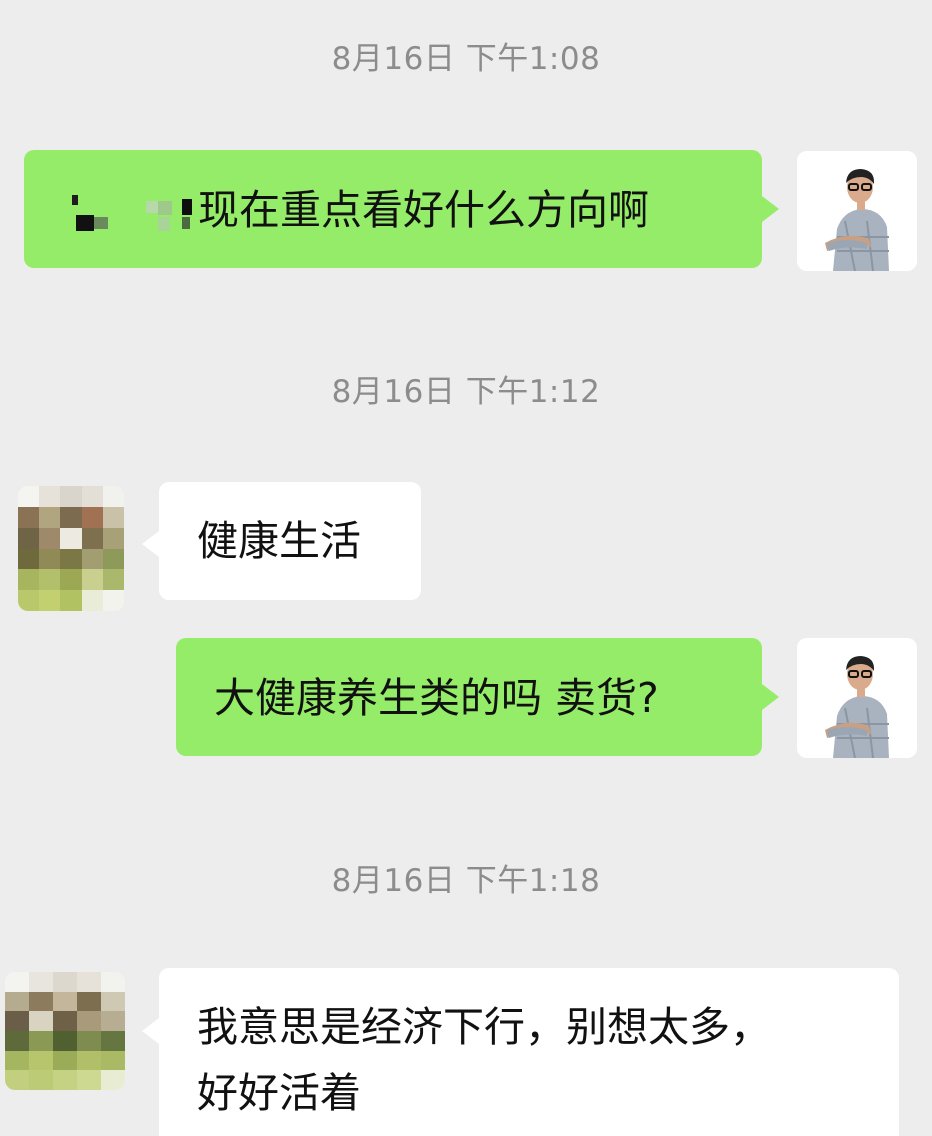  What do you see at coordinates (135, 213) in the screenshot?
I see `redacted-name` at bounding box center [135, 213].